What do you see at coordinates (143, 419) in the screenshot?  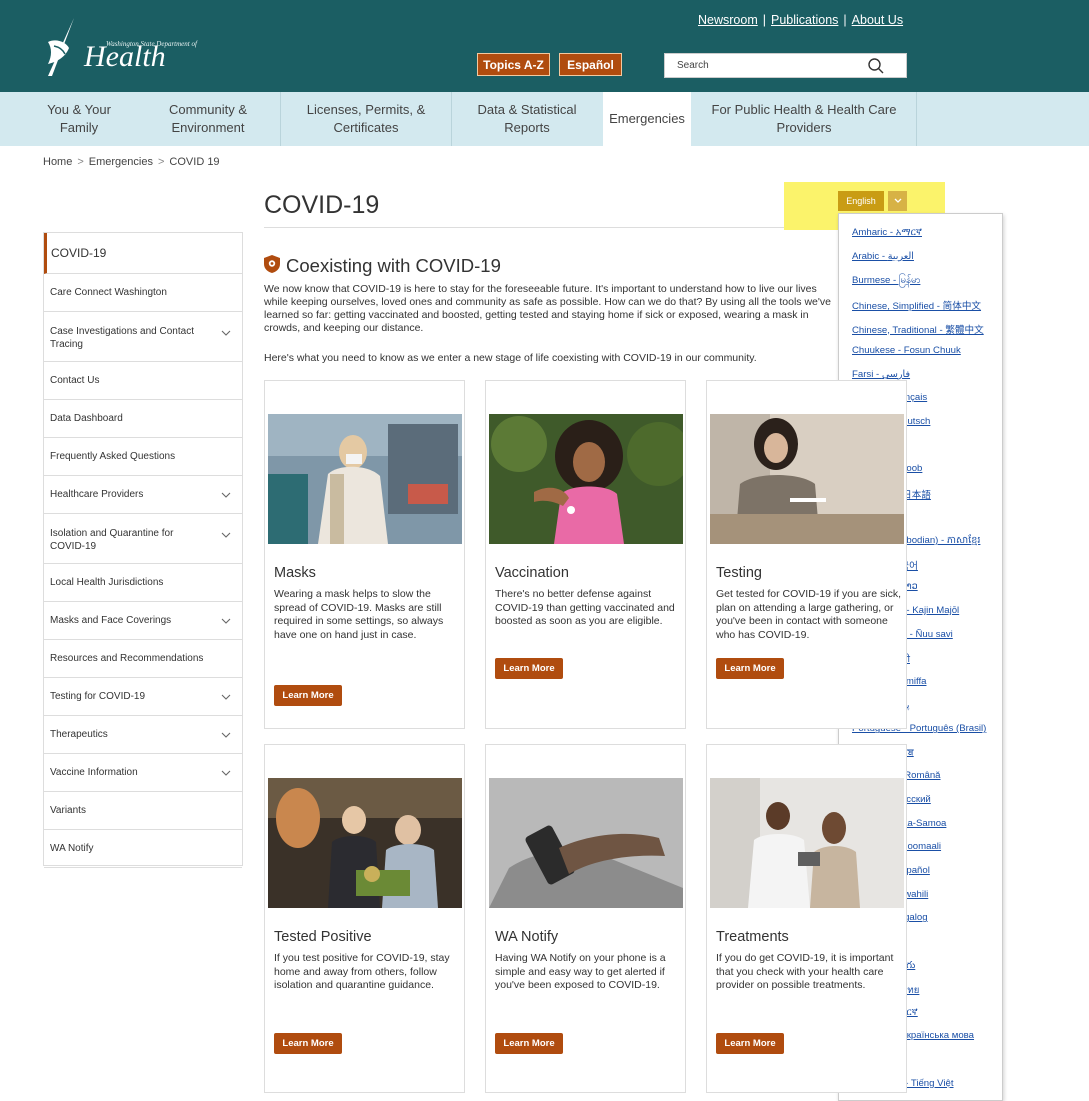 I see `sidebar-item: Data Dashboard` at bounding box center [143, 419].